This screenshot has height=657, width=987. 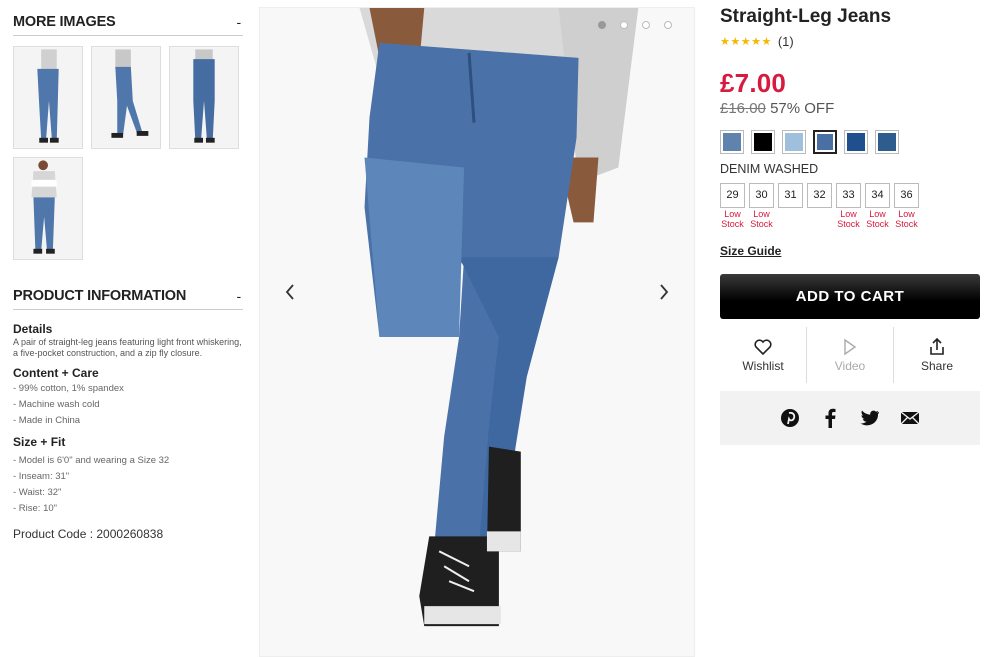 I want to click on list-item: - Machine wash cold, so click(x=56, y=404).